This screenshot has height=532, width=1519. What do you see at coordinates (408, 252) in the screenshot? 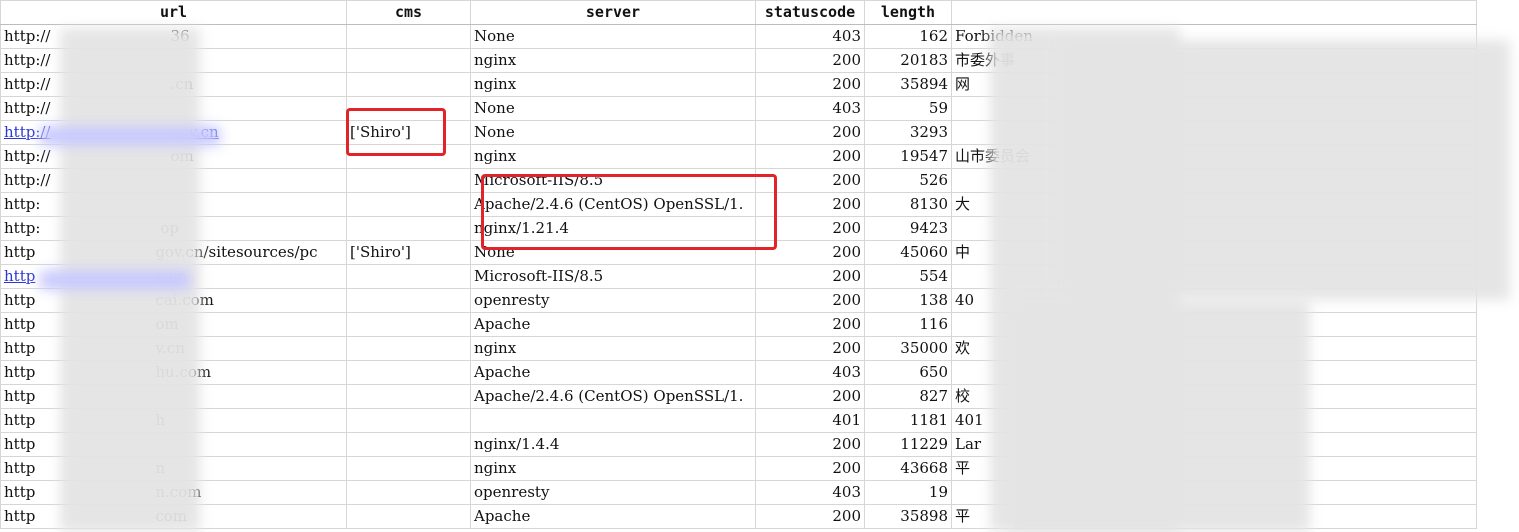
I see `cell-cms: ['Shiro']` at bounding box center [408, 252].